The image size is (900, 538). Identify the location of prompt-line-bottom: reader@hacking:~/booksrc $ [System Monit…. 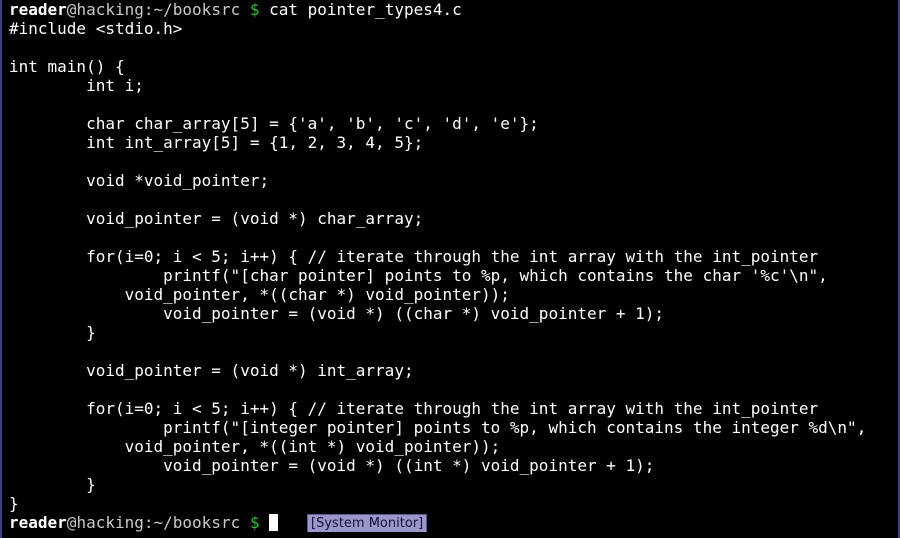
(453, 522).